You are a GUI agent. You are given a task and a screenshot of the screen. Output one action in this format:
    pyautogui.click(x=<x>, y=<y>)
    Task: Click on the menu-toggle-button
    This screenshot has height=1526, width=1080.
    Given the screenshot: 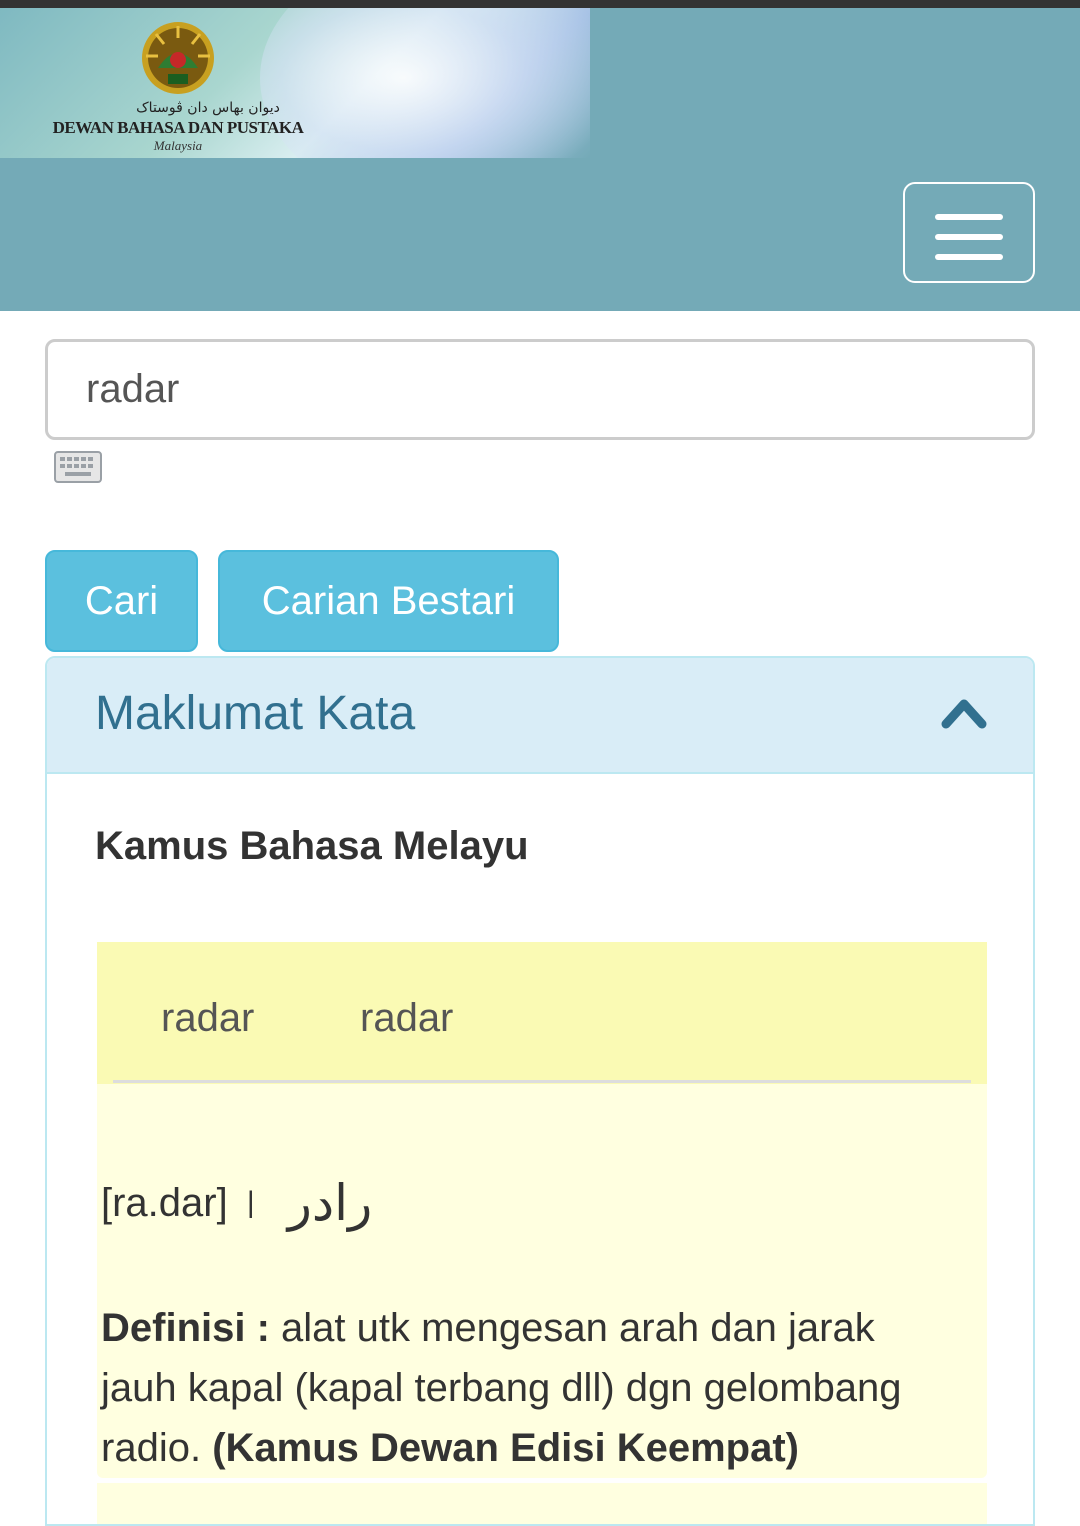 What is the action you would take?
    pyautogui.click(x=969, y=232)
    